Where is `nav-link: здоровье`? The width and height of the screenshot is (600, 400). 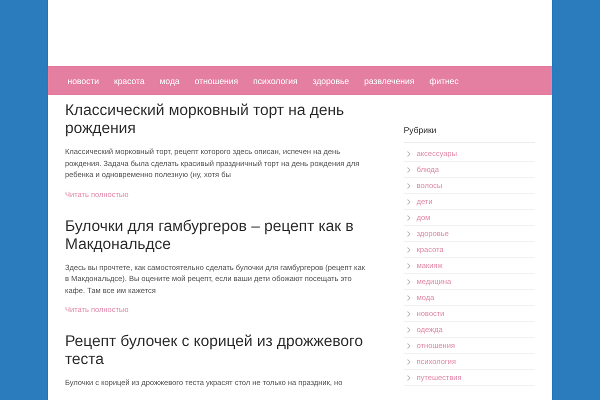
nav-link: здоровье is located at coordinates (331, 81).